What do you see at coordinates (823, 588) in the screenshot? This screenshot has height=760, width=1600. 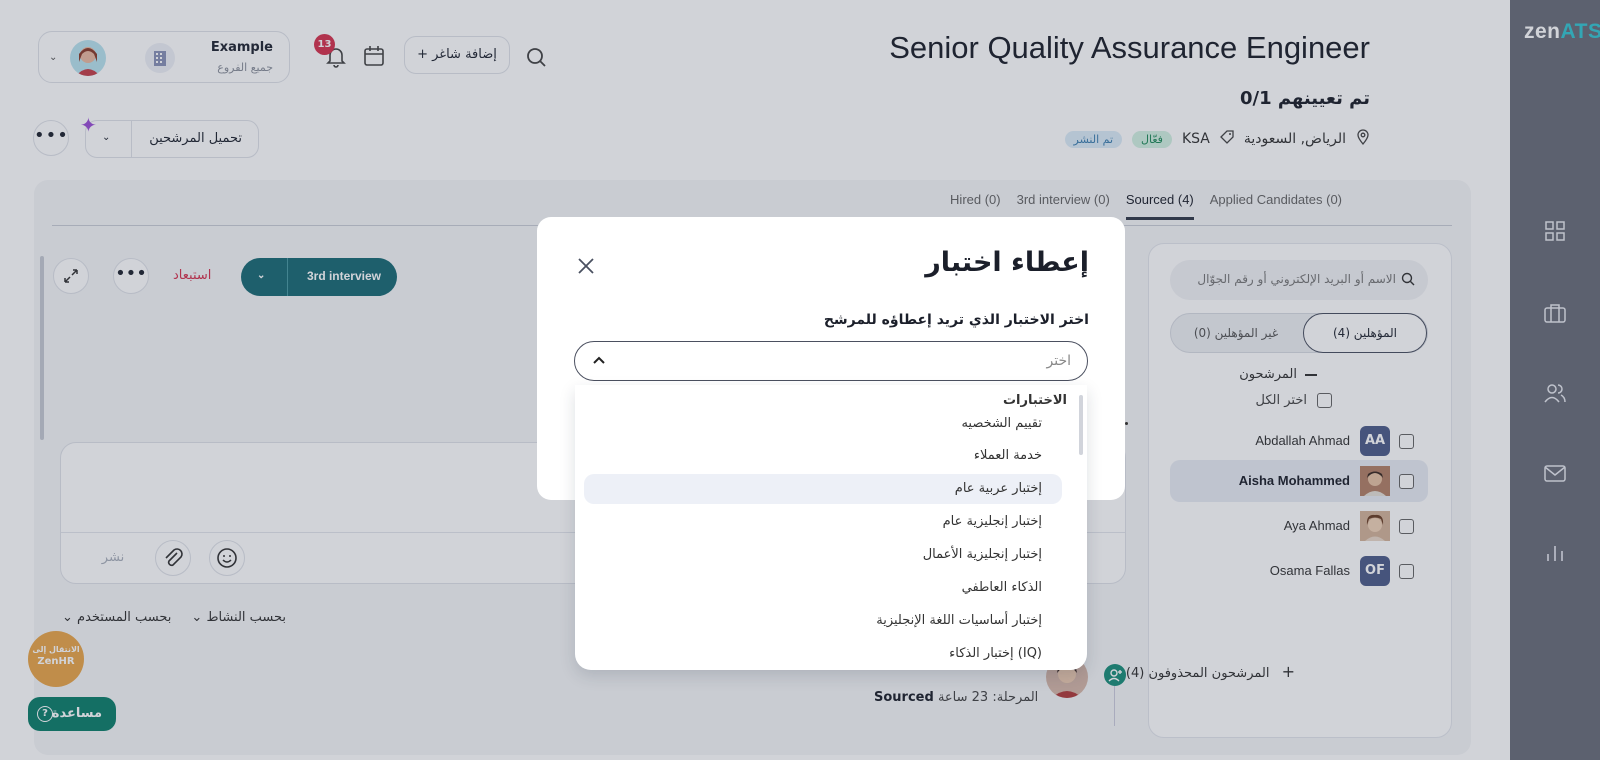 I see `dropdown-option: الذكاء العاطفي` at bounding box center [823, 588].